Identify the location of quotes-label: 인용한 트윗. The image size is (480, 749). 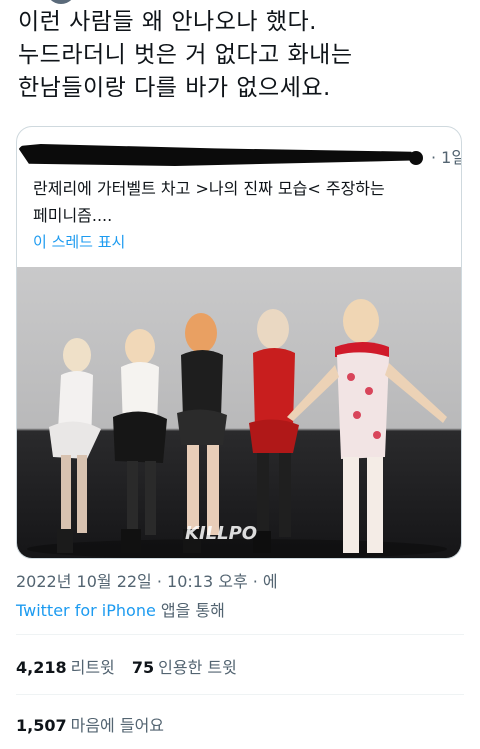
(197, 667).